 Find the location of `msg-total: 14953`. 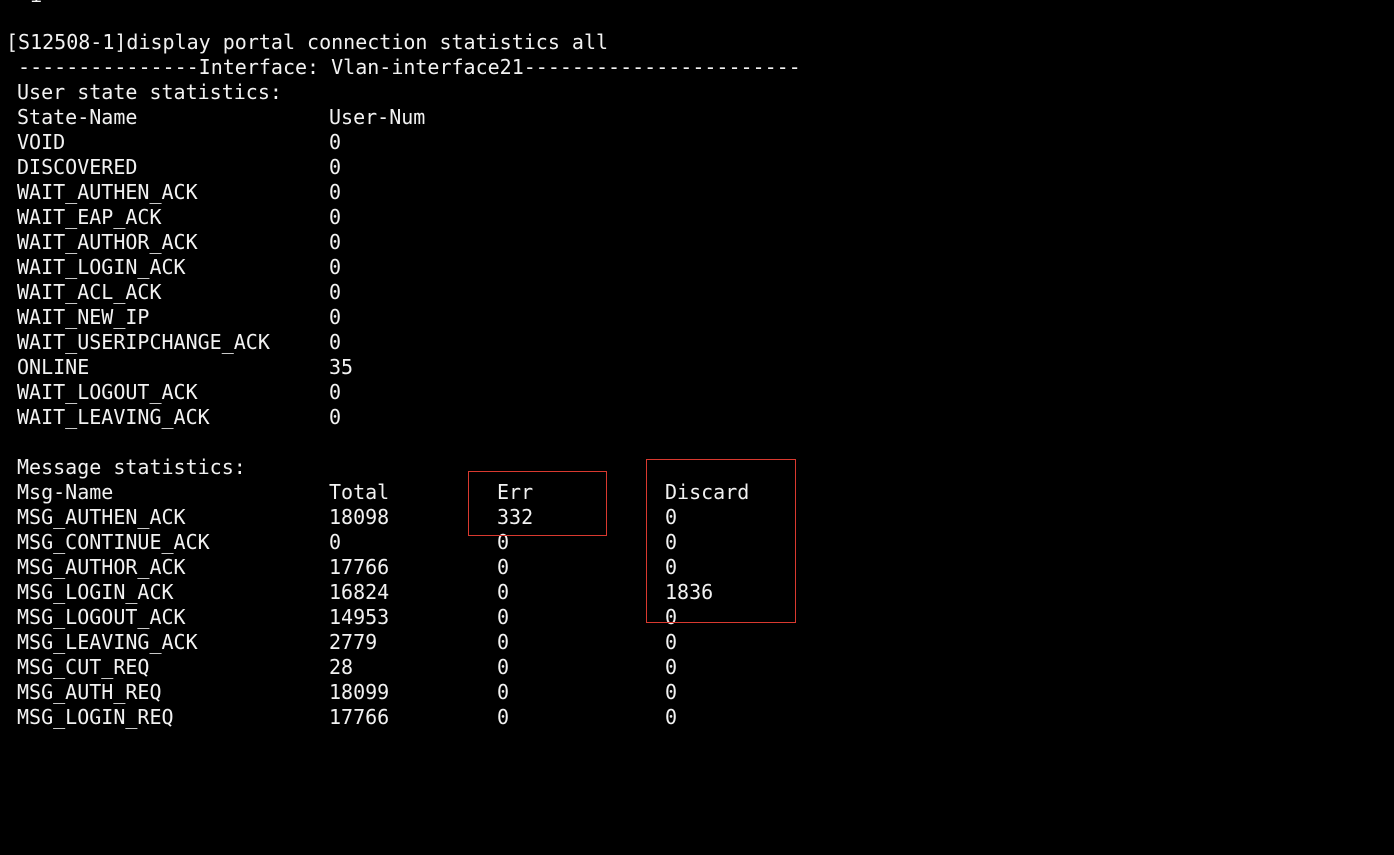

msg-total: 14953 is located at coordinates (359, 617).